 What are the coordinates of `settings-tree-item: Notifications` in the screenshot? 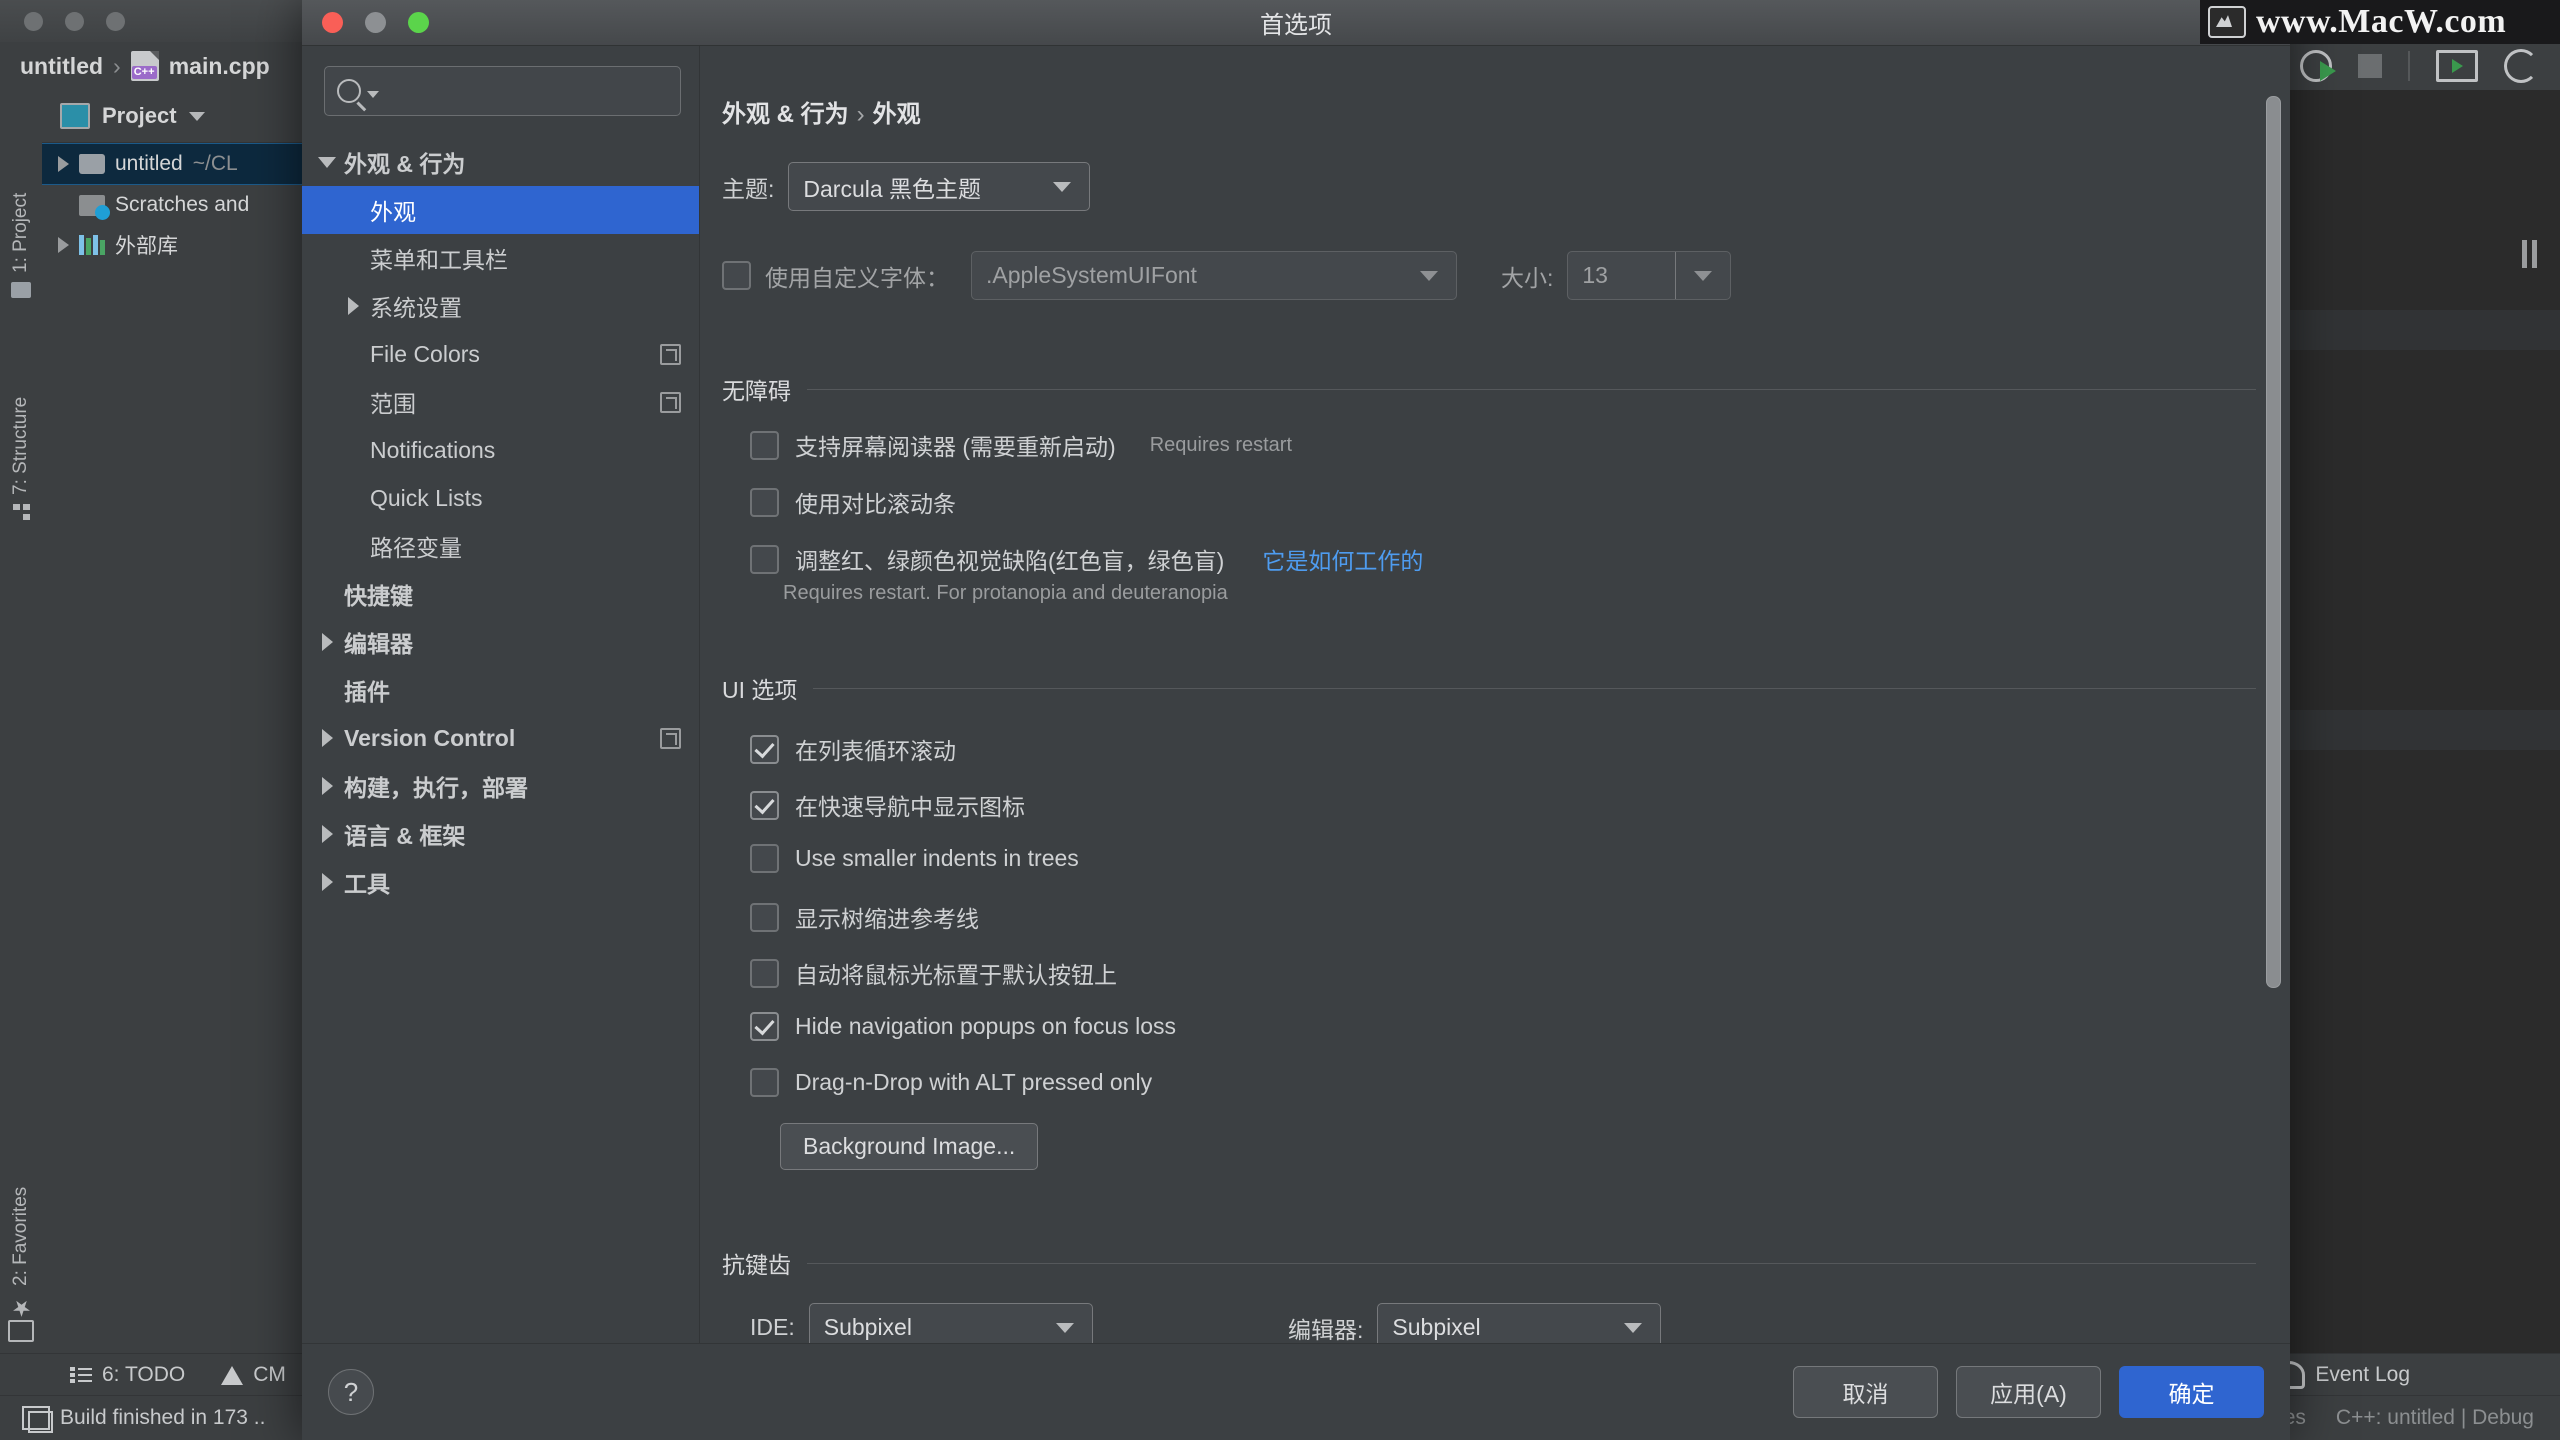 It's located at (500, 450).